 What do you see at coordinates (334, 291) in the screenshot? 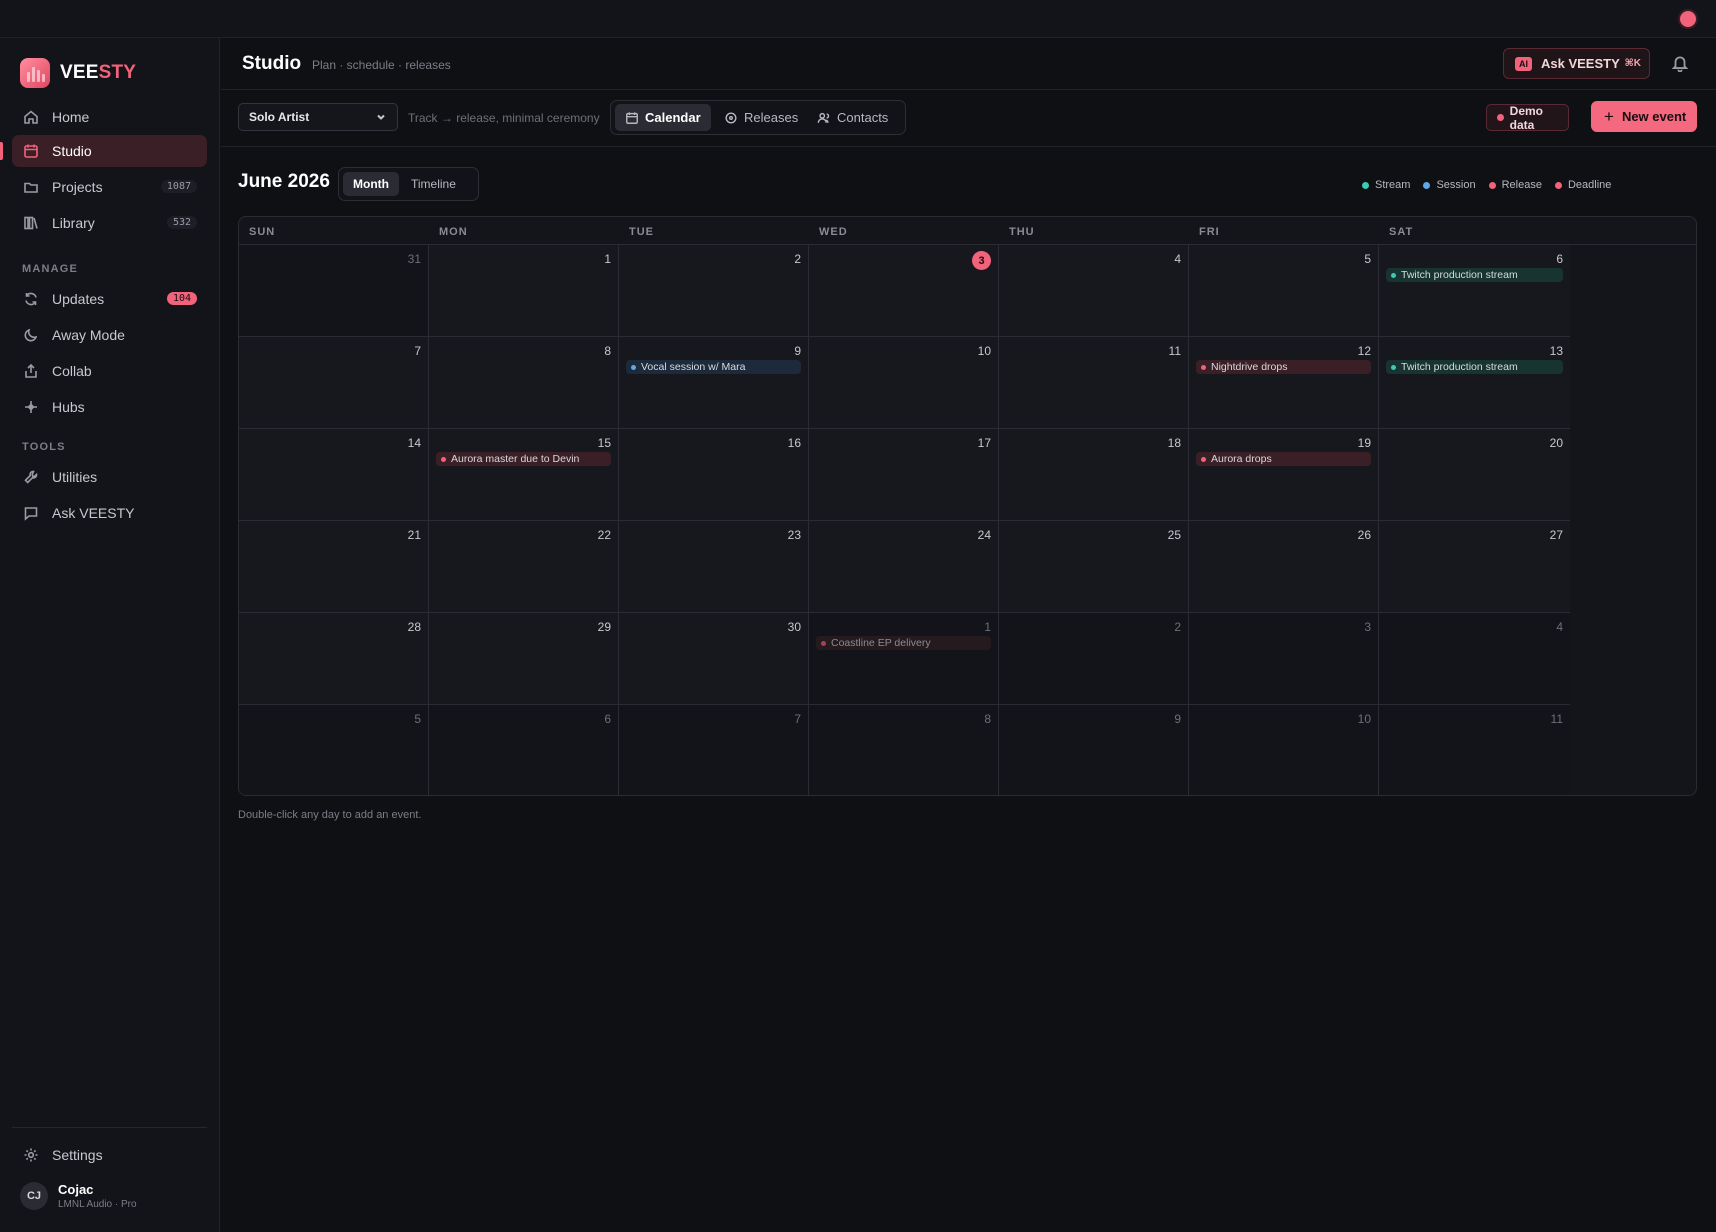
I see `day-cell: 31` at bounding box center [334, 291].